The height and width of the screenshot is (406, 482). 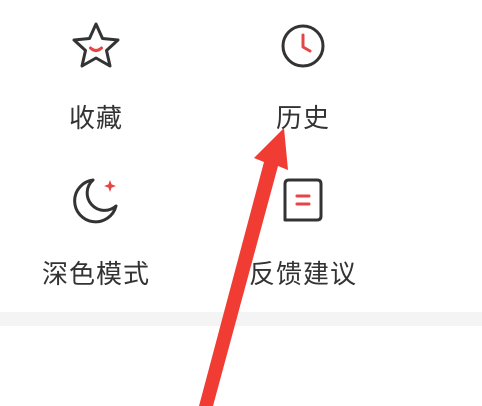 I want to click on feedback-icon, so click(x=303, y=200).